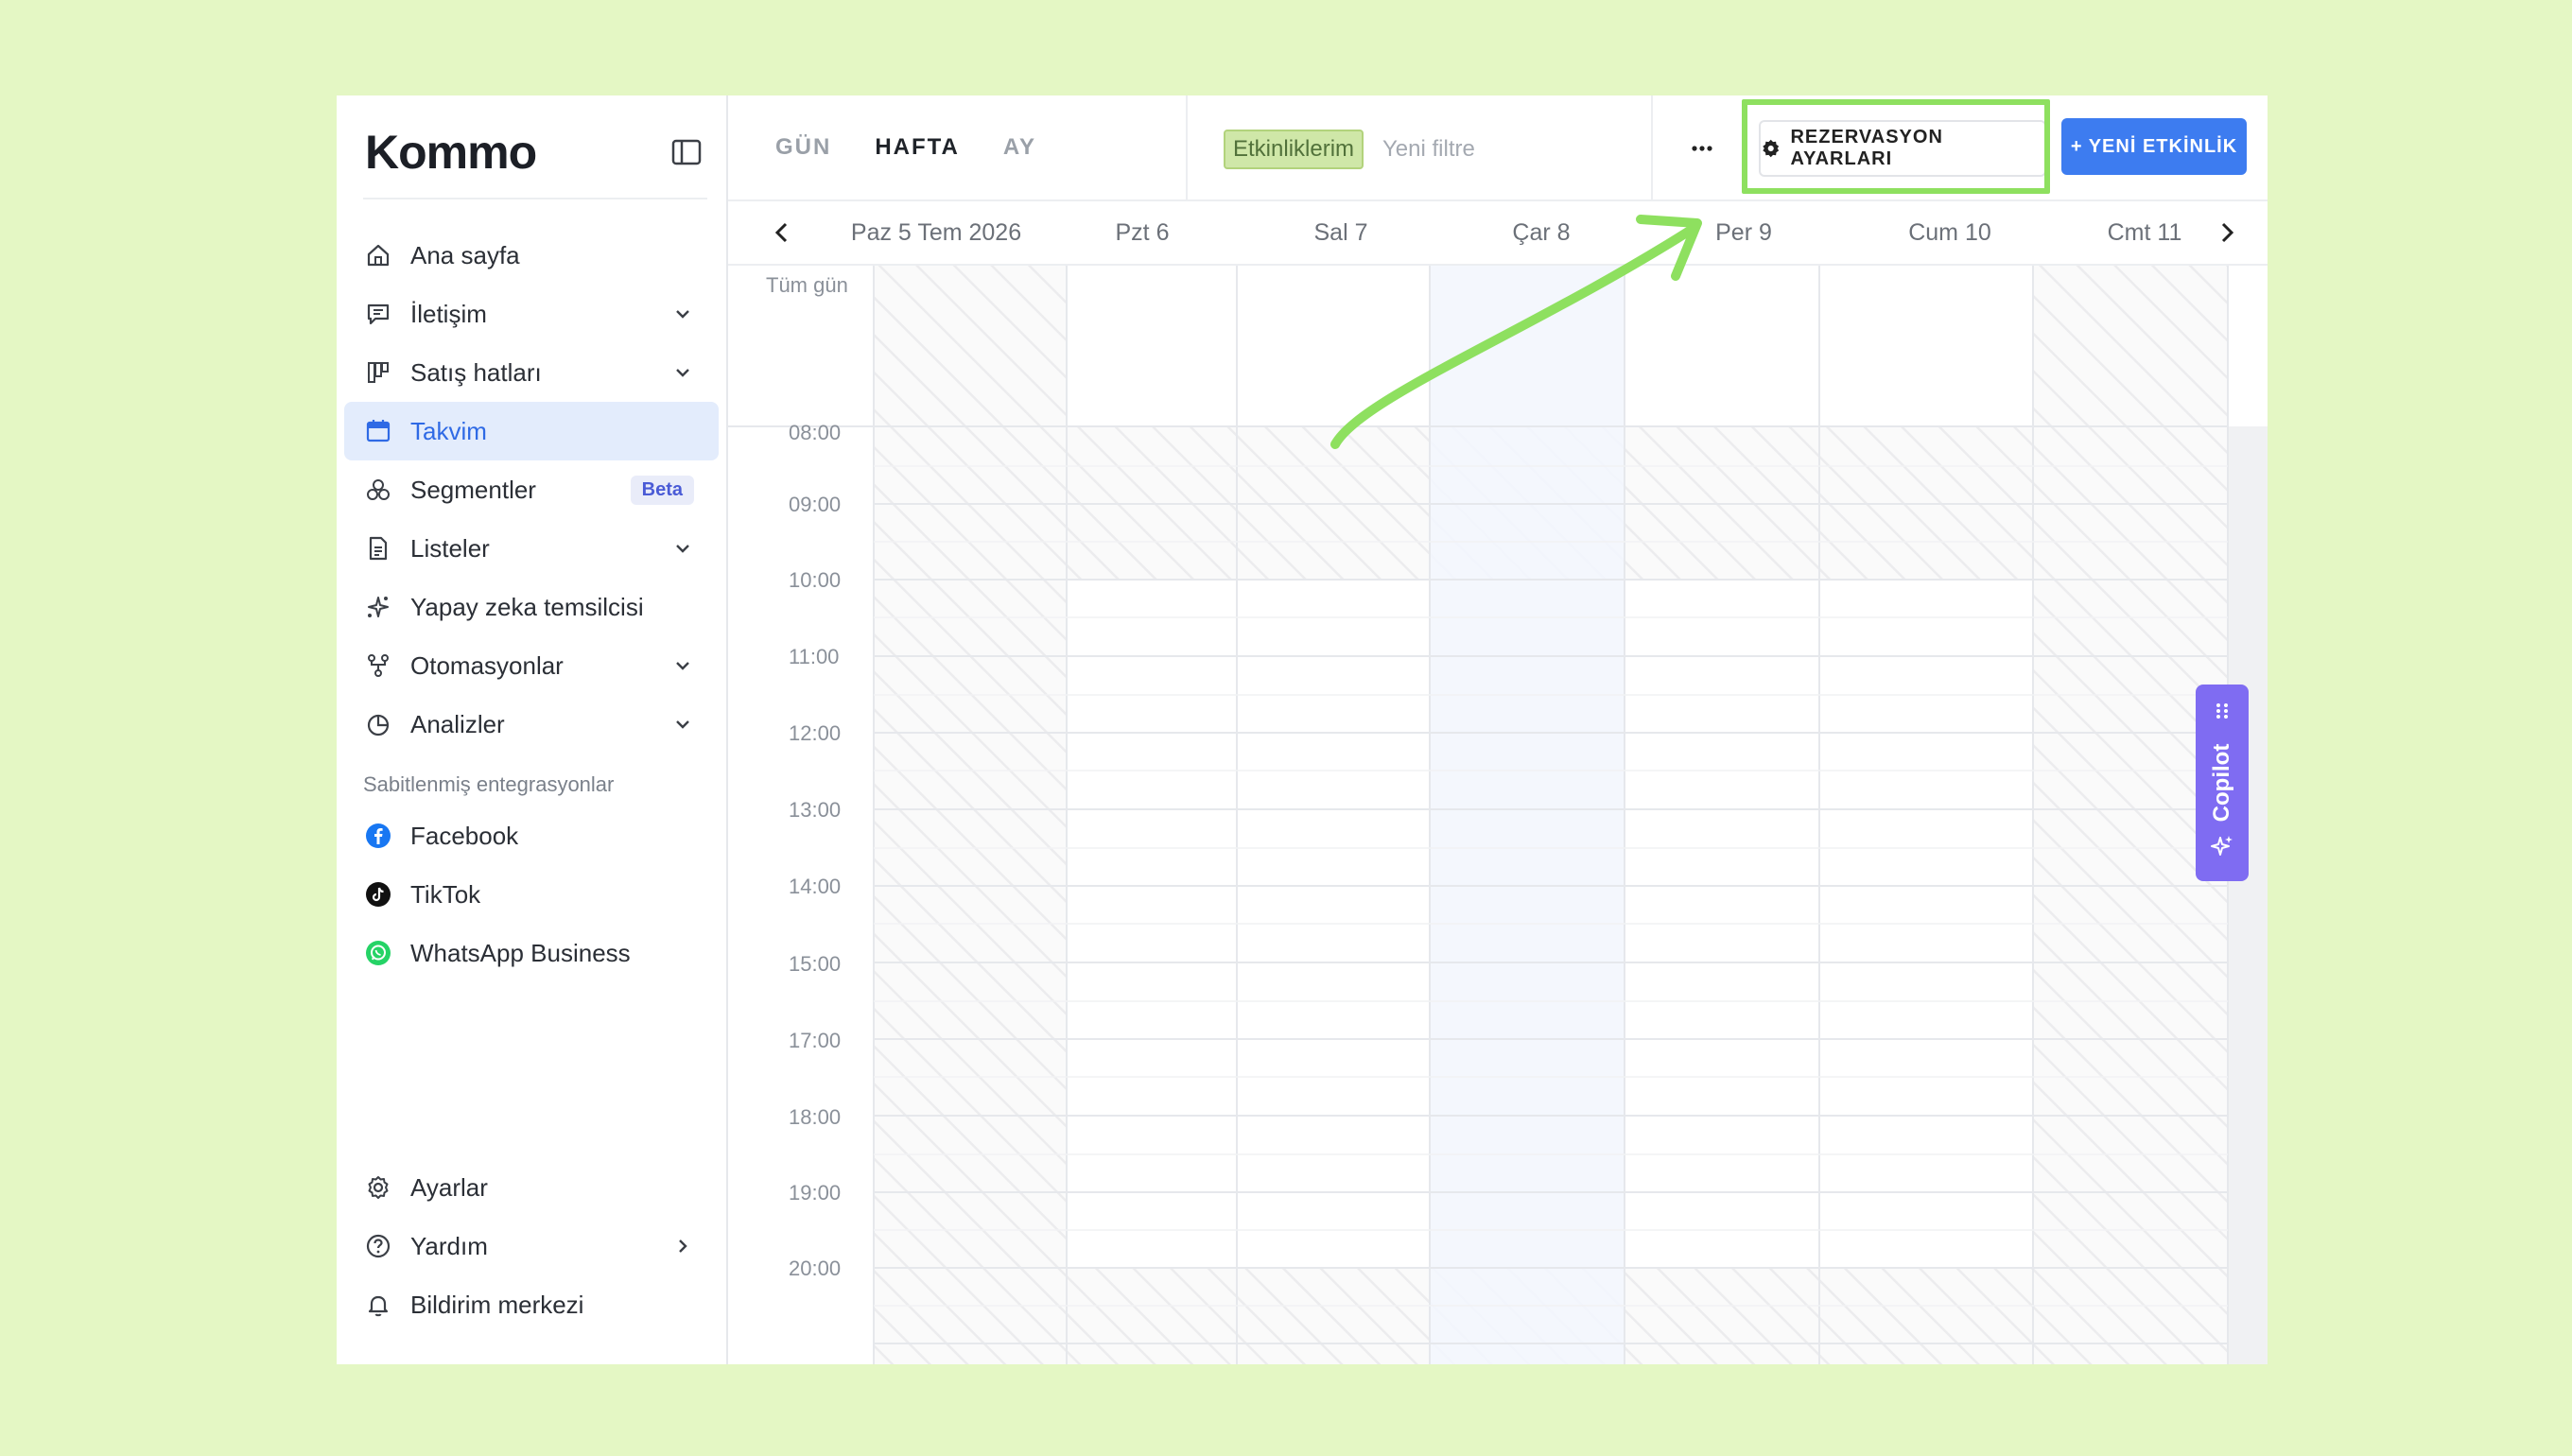 The image size is (2572, 1456). I want to click on sidebar-item-help: Yardım, so click(531, 1246).